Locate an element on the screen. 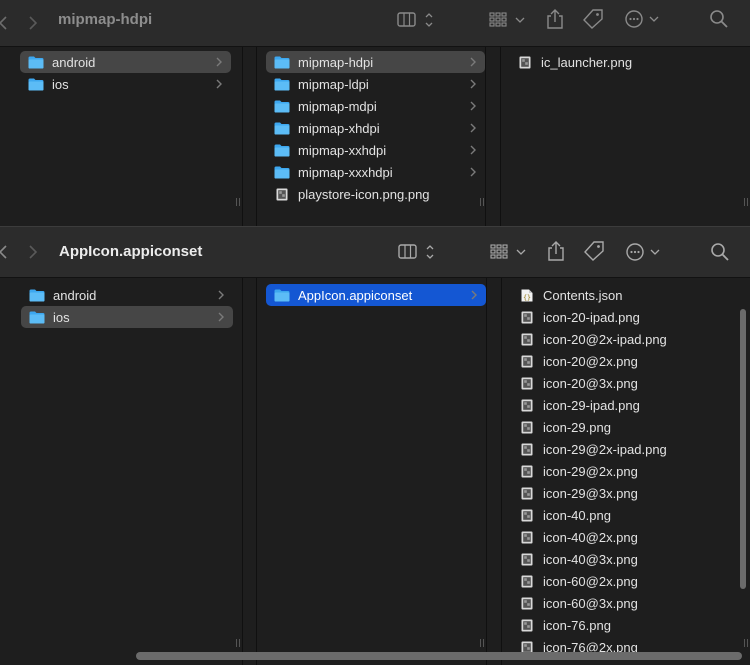  file-item: icon-20@3x.png is located at coordinates (626, 383).